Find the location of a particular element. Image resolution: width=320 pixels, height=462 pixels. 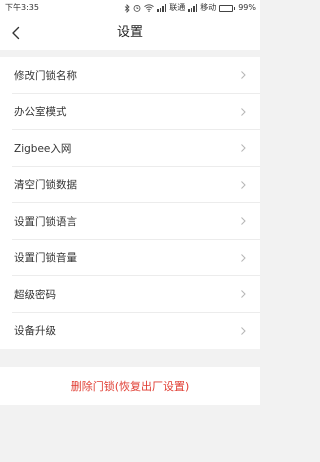

settings-item-clear-data: 清空门锁数据 is located at coordinates (130, 185).